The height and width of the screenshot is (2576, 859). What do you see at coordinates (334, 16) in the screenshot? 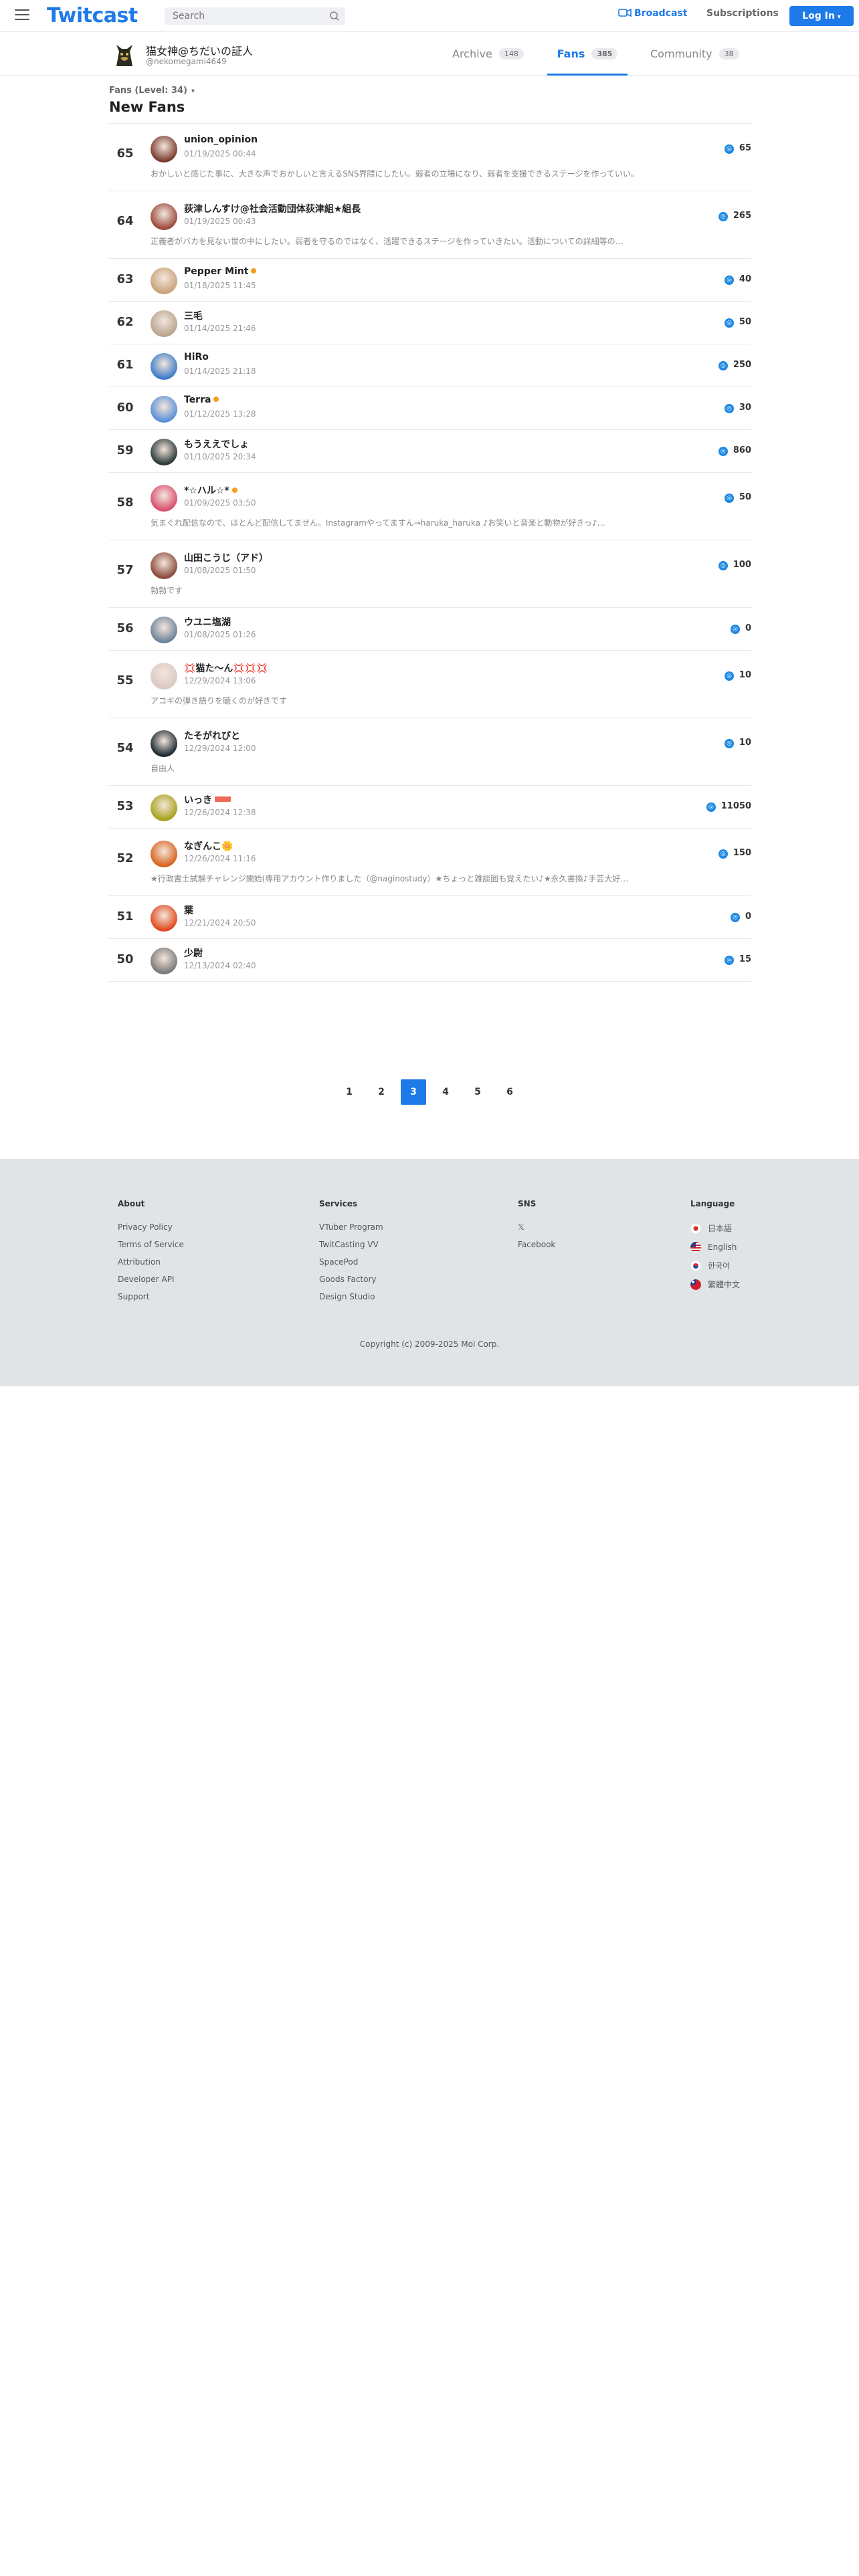
I see `search-icon` at bounding box center [334, 16].